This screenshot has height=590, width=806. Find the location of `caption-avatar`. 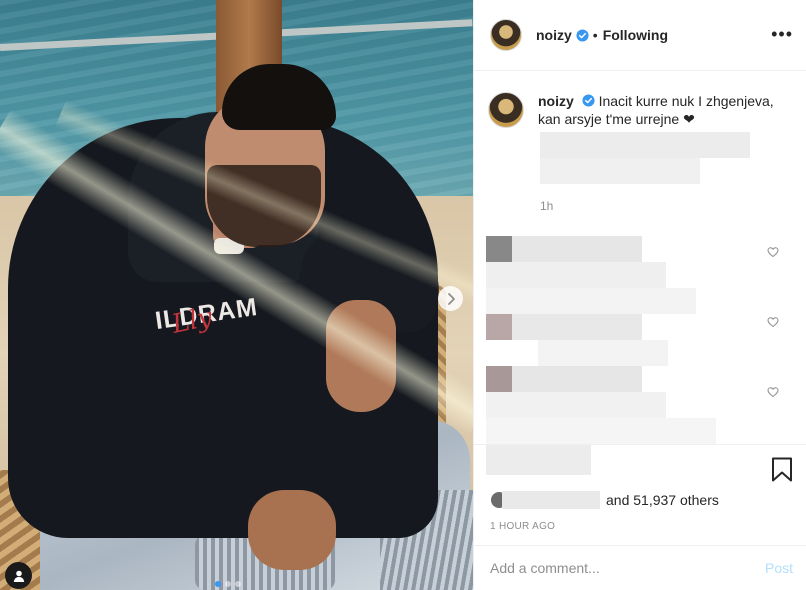

caption-avatar is located at coordinates (506, 110).